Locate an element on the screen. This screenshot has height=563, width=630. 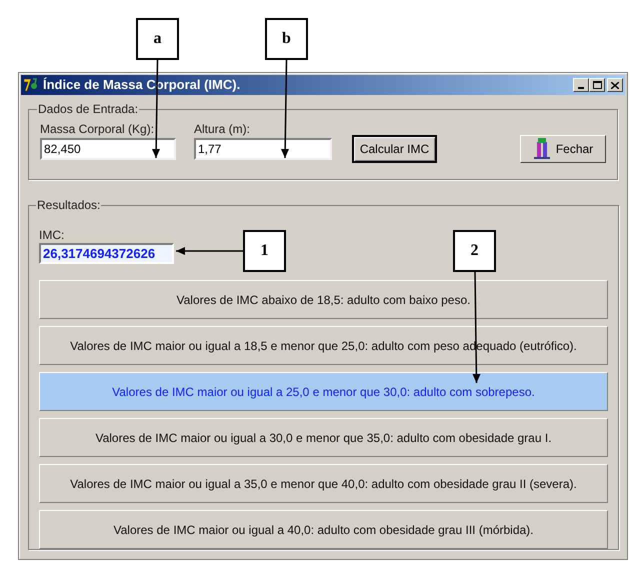
close-icon is located at coordinates (615, 85).